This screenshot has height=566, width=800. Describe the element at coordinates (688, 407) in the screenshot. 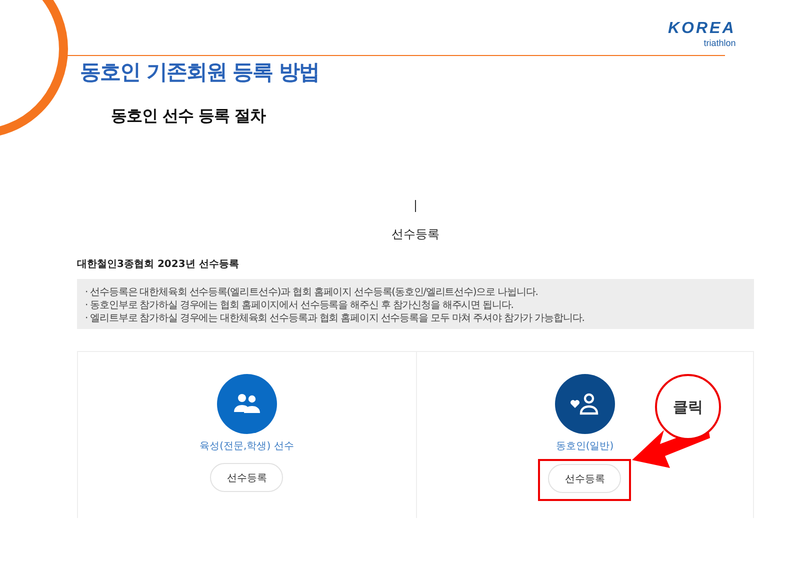

I see `click-callout: 클릭` at that location.